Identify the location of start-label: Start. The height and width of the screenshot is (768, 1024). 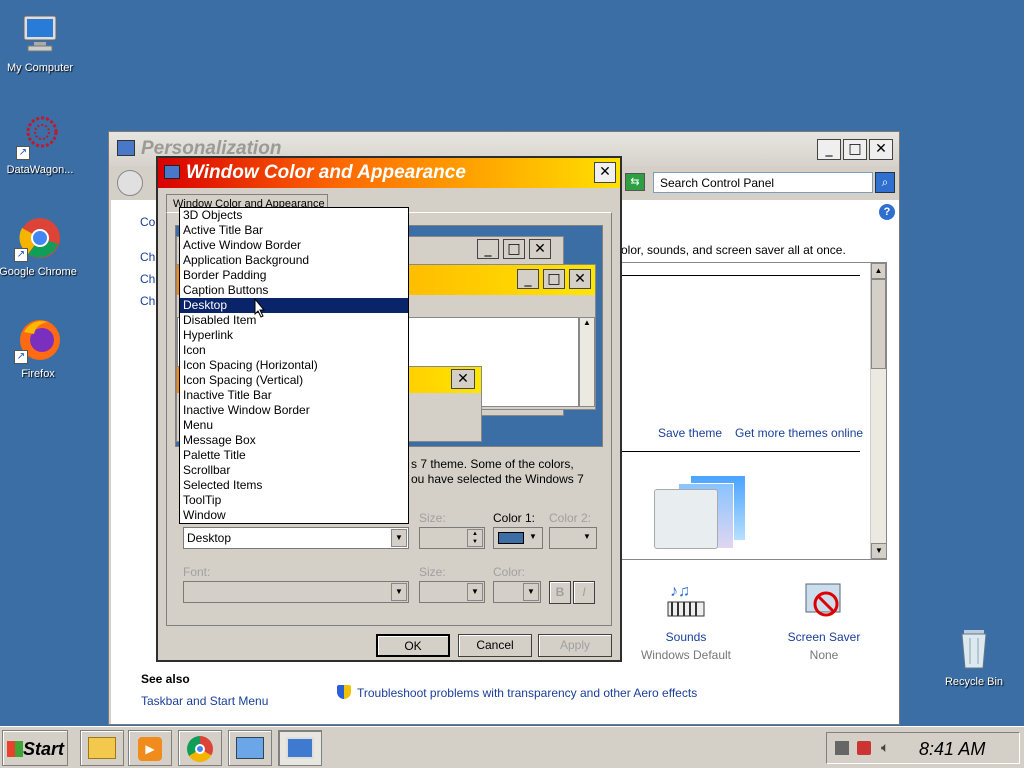
(44, 749).